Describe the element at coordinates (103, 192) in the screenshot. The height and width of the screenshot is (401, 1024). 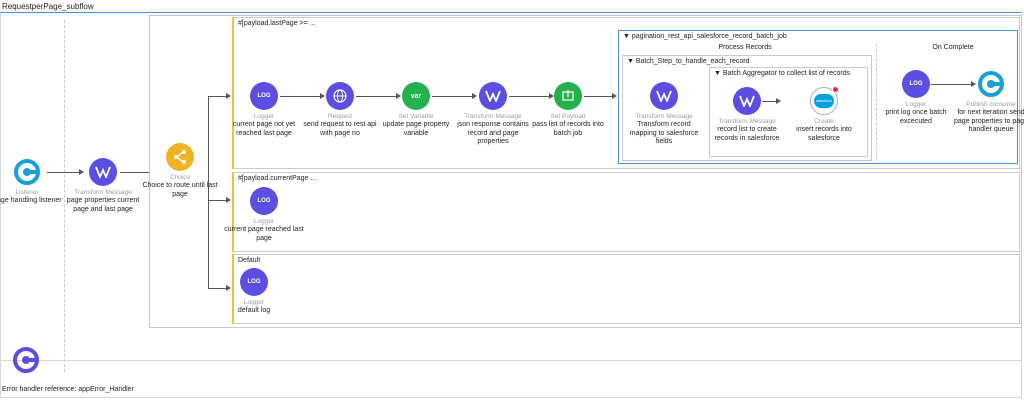
I see `transform-1-type: Transform Message` at that location.